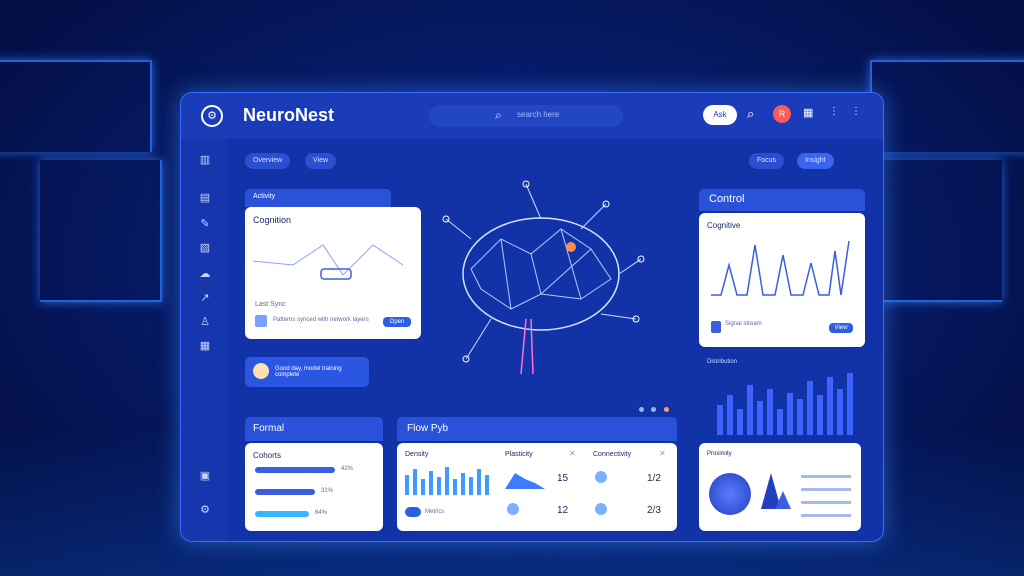 The image size is (1024, 576). What do you see at coordinates (716, 327) in the screenshot?
I see `control-file-icon` at bounding box center [716, 327].